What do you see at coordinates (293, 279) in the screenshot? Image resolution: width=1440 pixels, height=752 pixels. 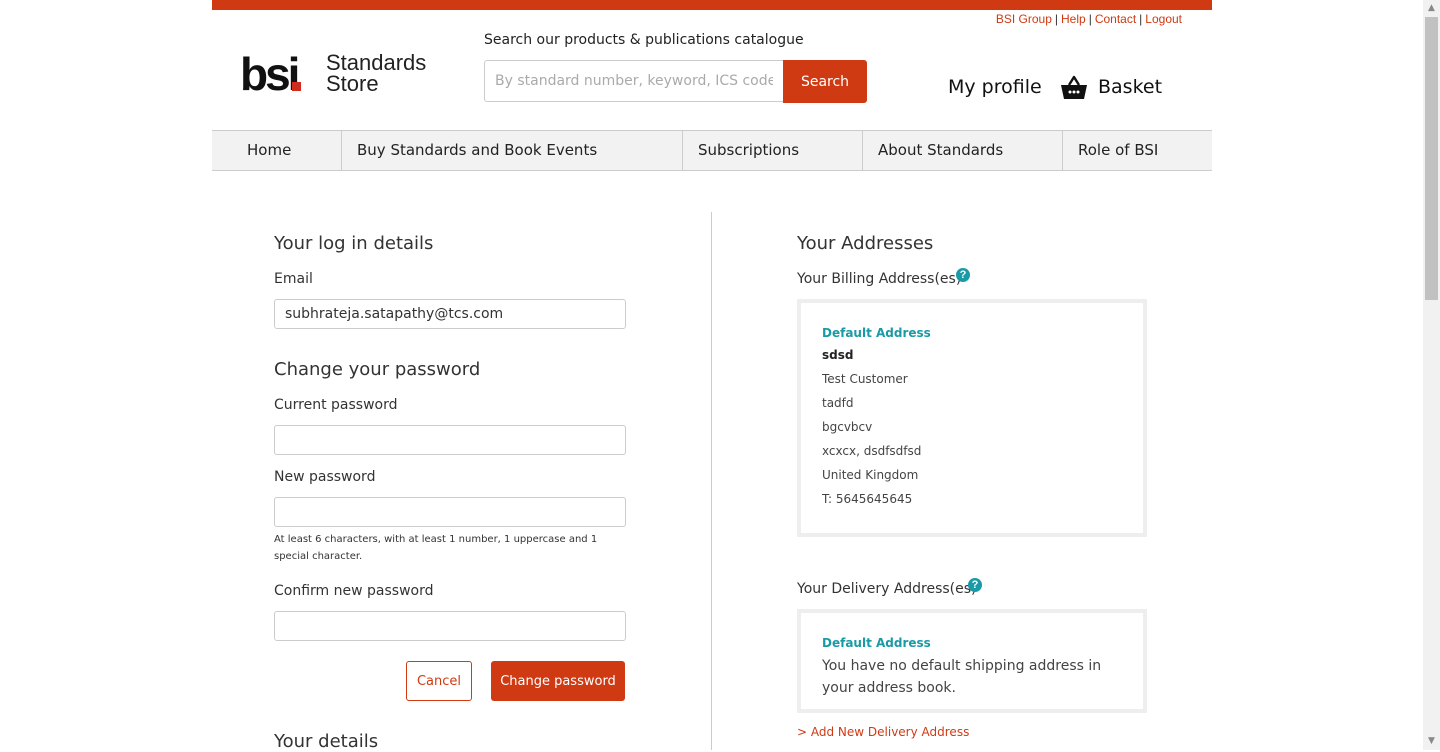 I see `email-label: Email` at bounding box center [293, 279].